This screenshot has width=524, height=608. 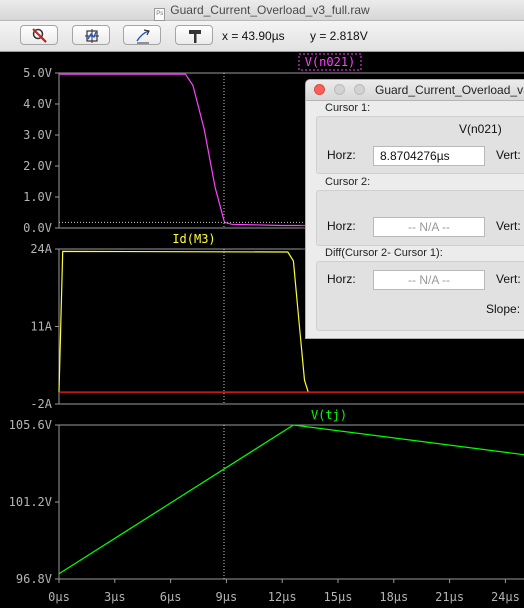 What do you see at coordinates (505, 597) in the screenshot?
I see `x-tick-label: 24µs` at bounding box center [505, 597].